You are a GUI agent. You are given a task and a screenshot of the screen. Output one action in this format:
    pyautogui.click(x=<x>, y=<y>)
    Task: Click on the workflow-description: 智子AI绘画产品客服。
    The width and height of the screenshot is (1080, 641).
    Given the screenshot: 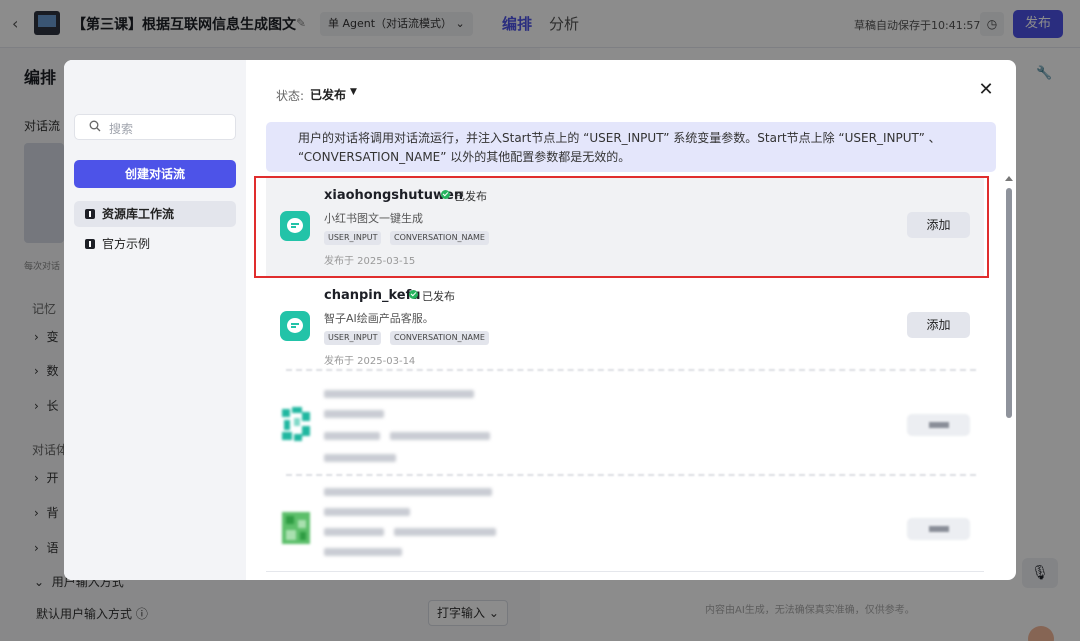 What is the action you would take?
    pyautogui.click(x=379, y=318)
    